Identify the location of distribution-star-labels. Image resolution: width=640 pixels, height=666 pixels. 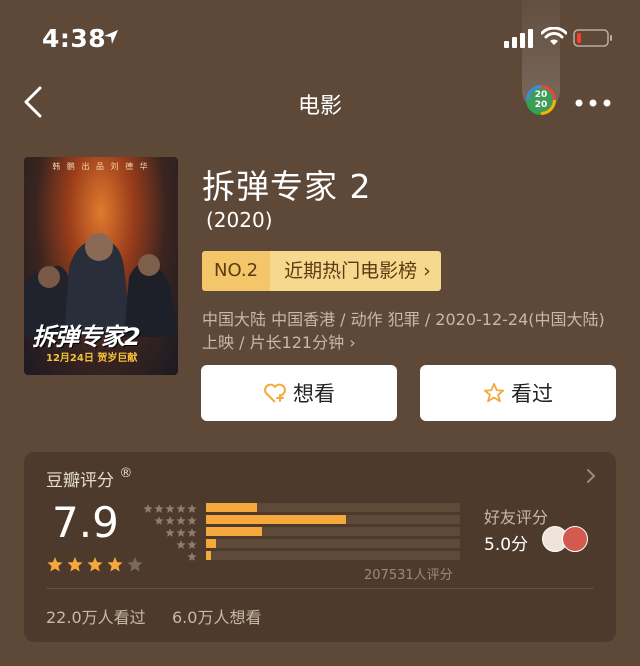
(171, 533).